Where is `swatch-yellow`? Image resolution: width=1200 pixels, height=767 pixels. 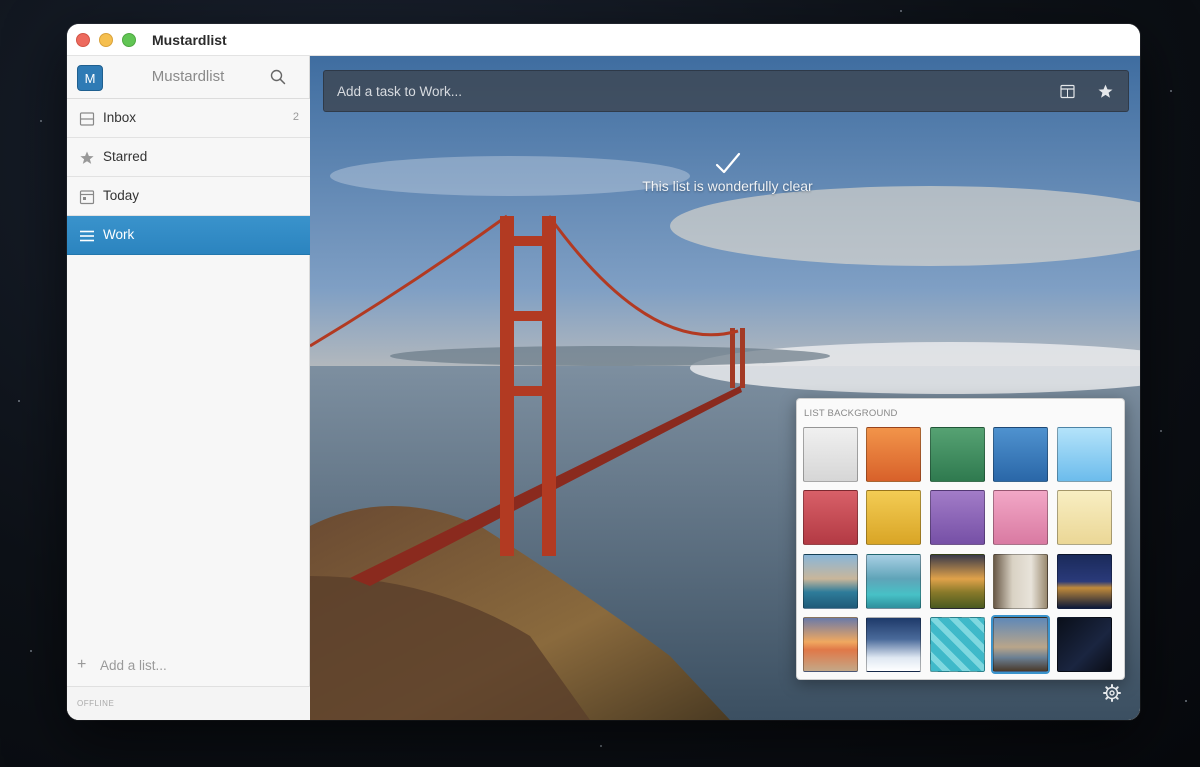 swatch-yellow is located at coordinates (893, 517).